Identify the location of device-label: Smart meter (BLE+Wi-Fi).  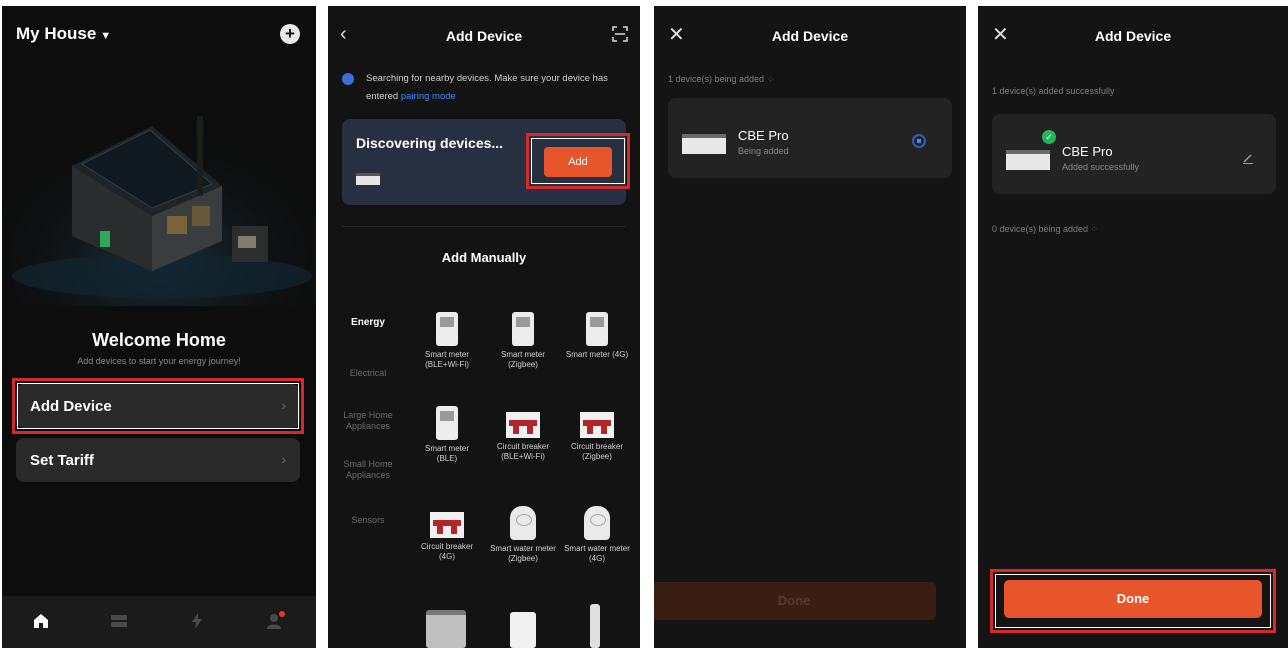
(446, 359).